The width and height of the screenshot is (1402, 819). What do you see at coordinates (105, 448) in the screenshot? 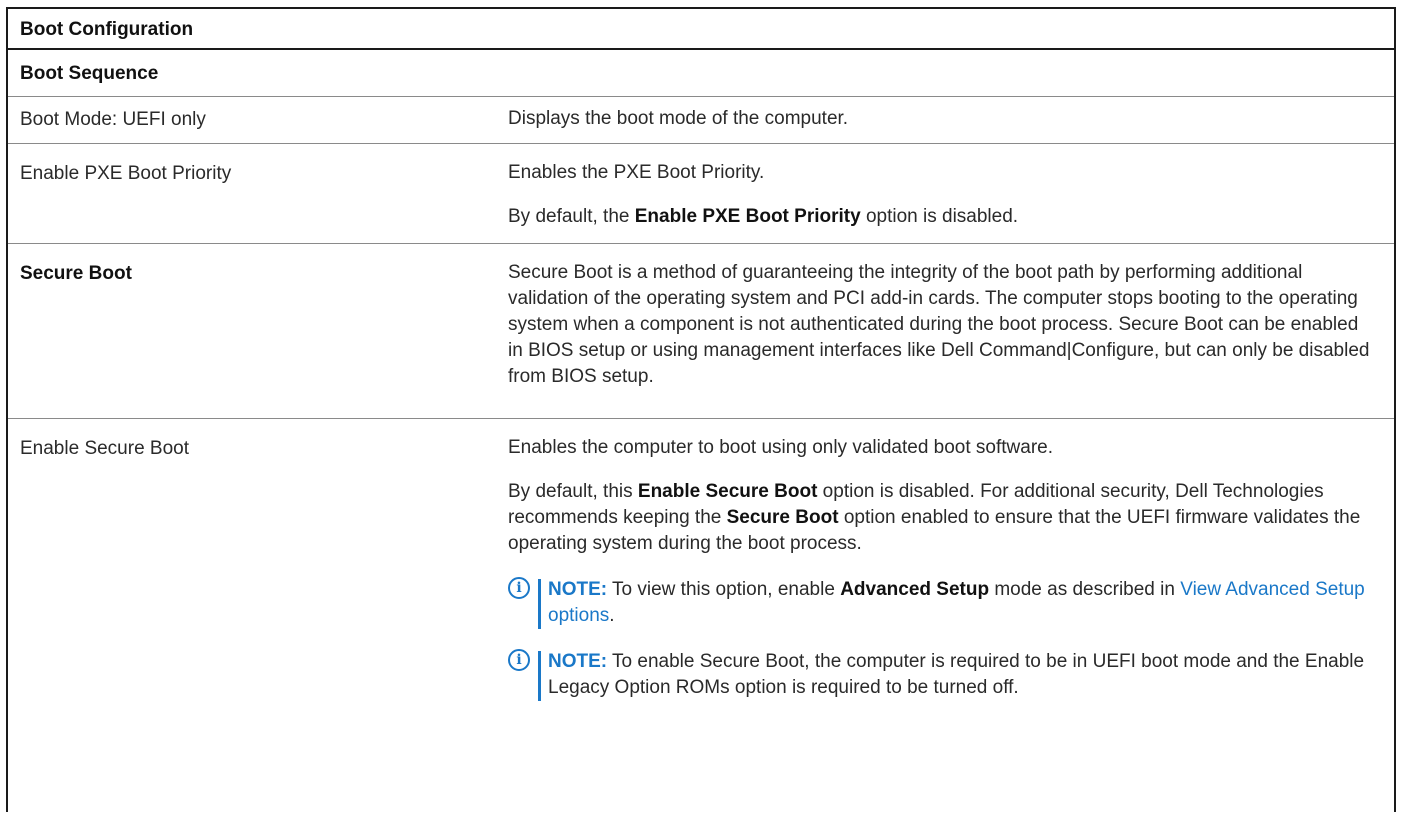
I see `setting-name: Enable Secure Boot` at bounding box center [105, 448].